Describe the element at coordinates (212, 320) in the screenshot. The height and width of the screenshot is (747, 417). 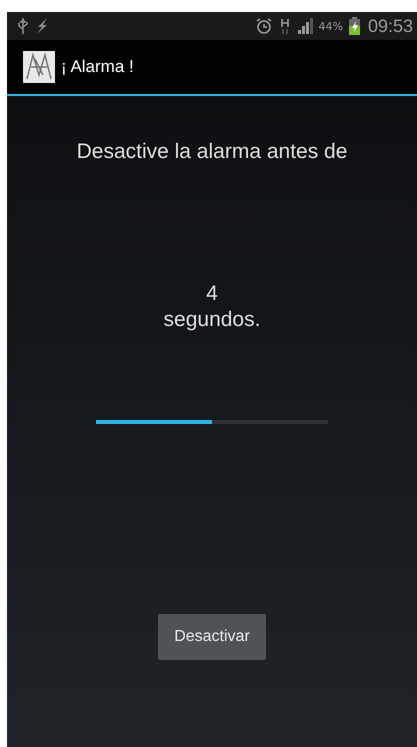
I see `countdown-unit: segundos.` at that location.